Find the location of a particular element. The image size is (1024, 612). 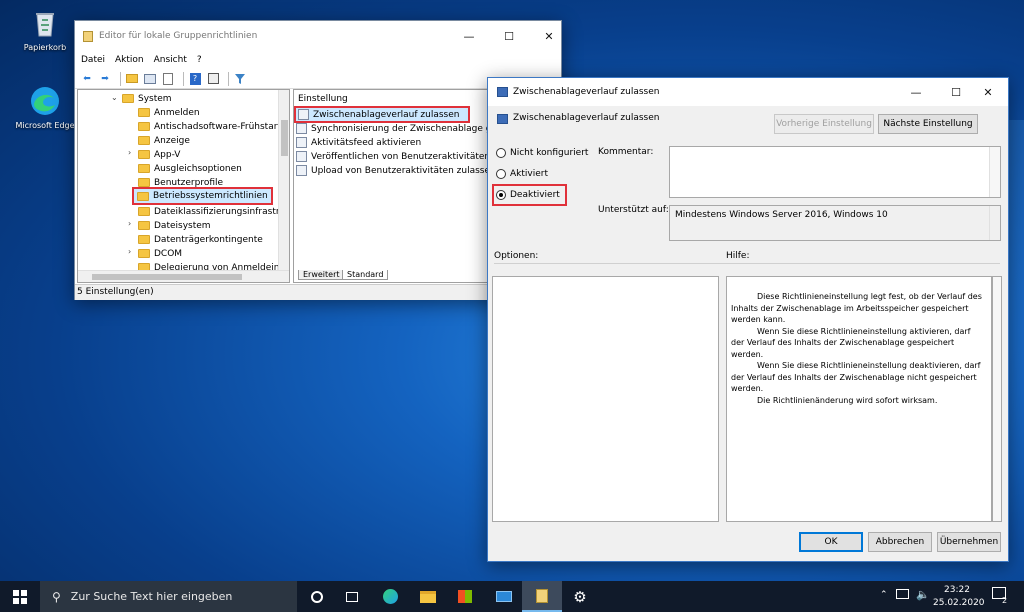

help-label: Hilfe: is located at coordinates (738, 256).